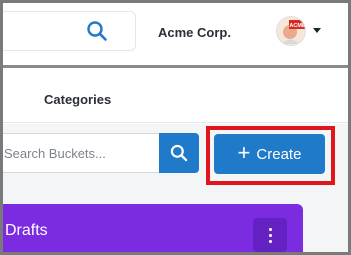  I want to click on avatar: ACME, so click(291, 31).